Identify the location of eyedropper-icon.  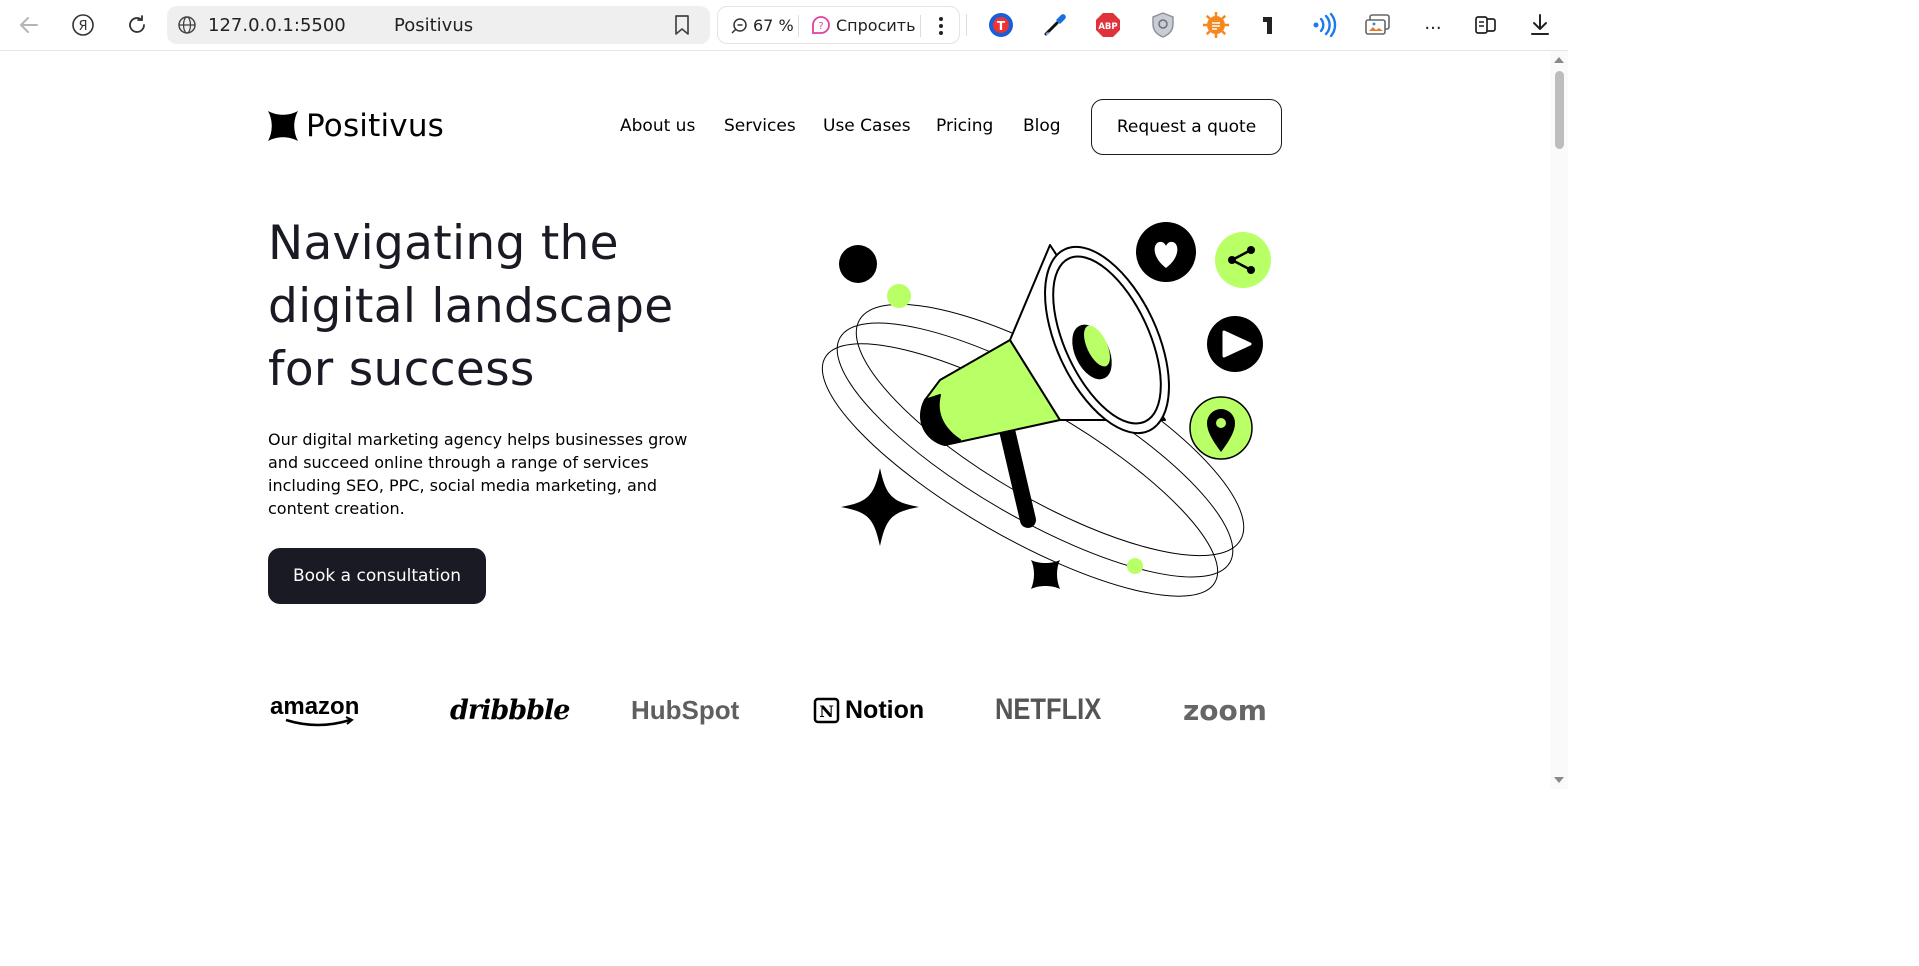
(1055, 25).